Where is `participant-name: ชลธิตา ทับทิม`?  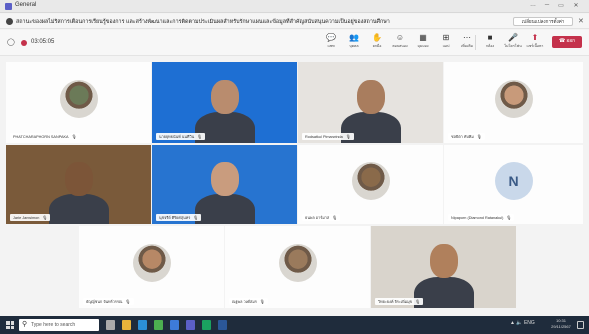
participant-name: ชลธิตา ทับทิม is located at coordinates (462, 137).